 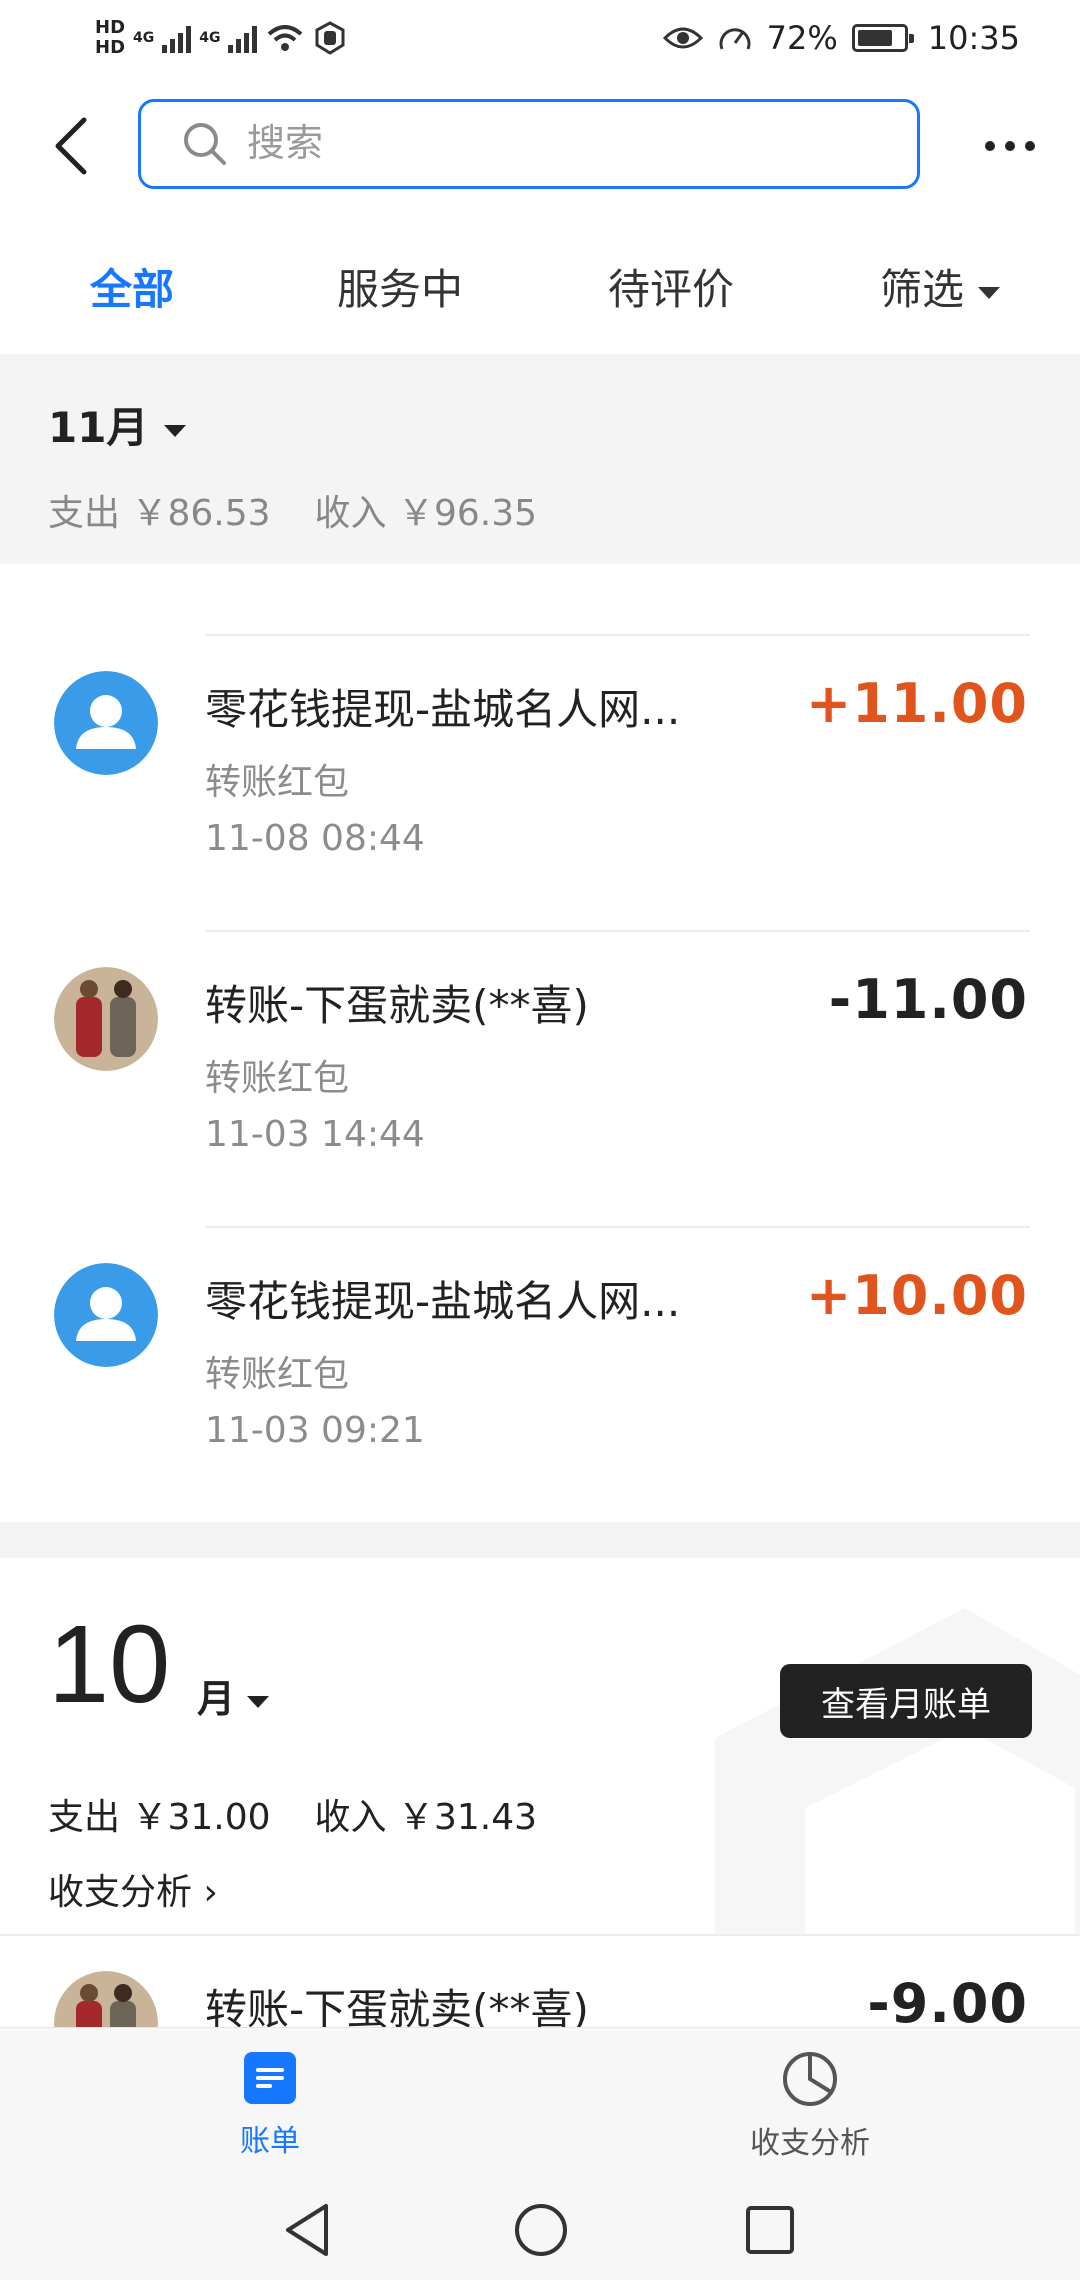 What do you see at coordinates (270, 2141) in the screenshot?
I see `bottom-tab-bill-label: 账单` at bounding box center [270, 2141].